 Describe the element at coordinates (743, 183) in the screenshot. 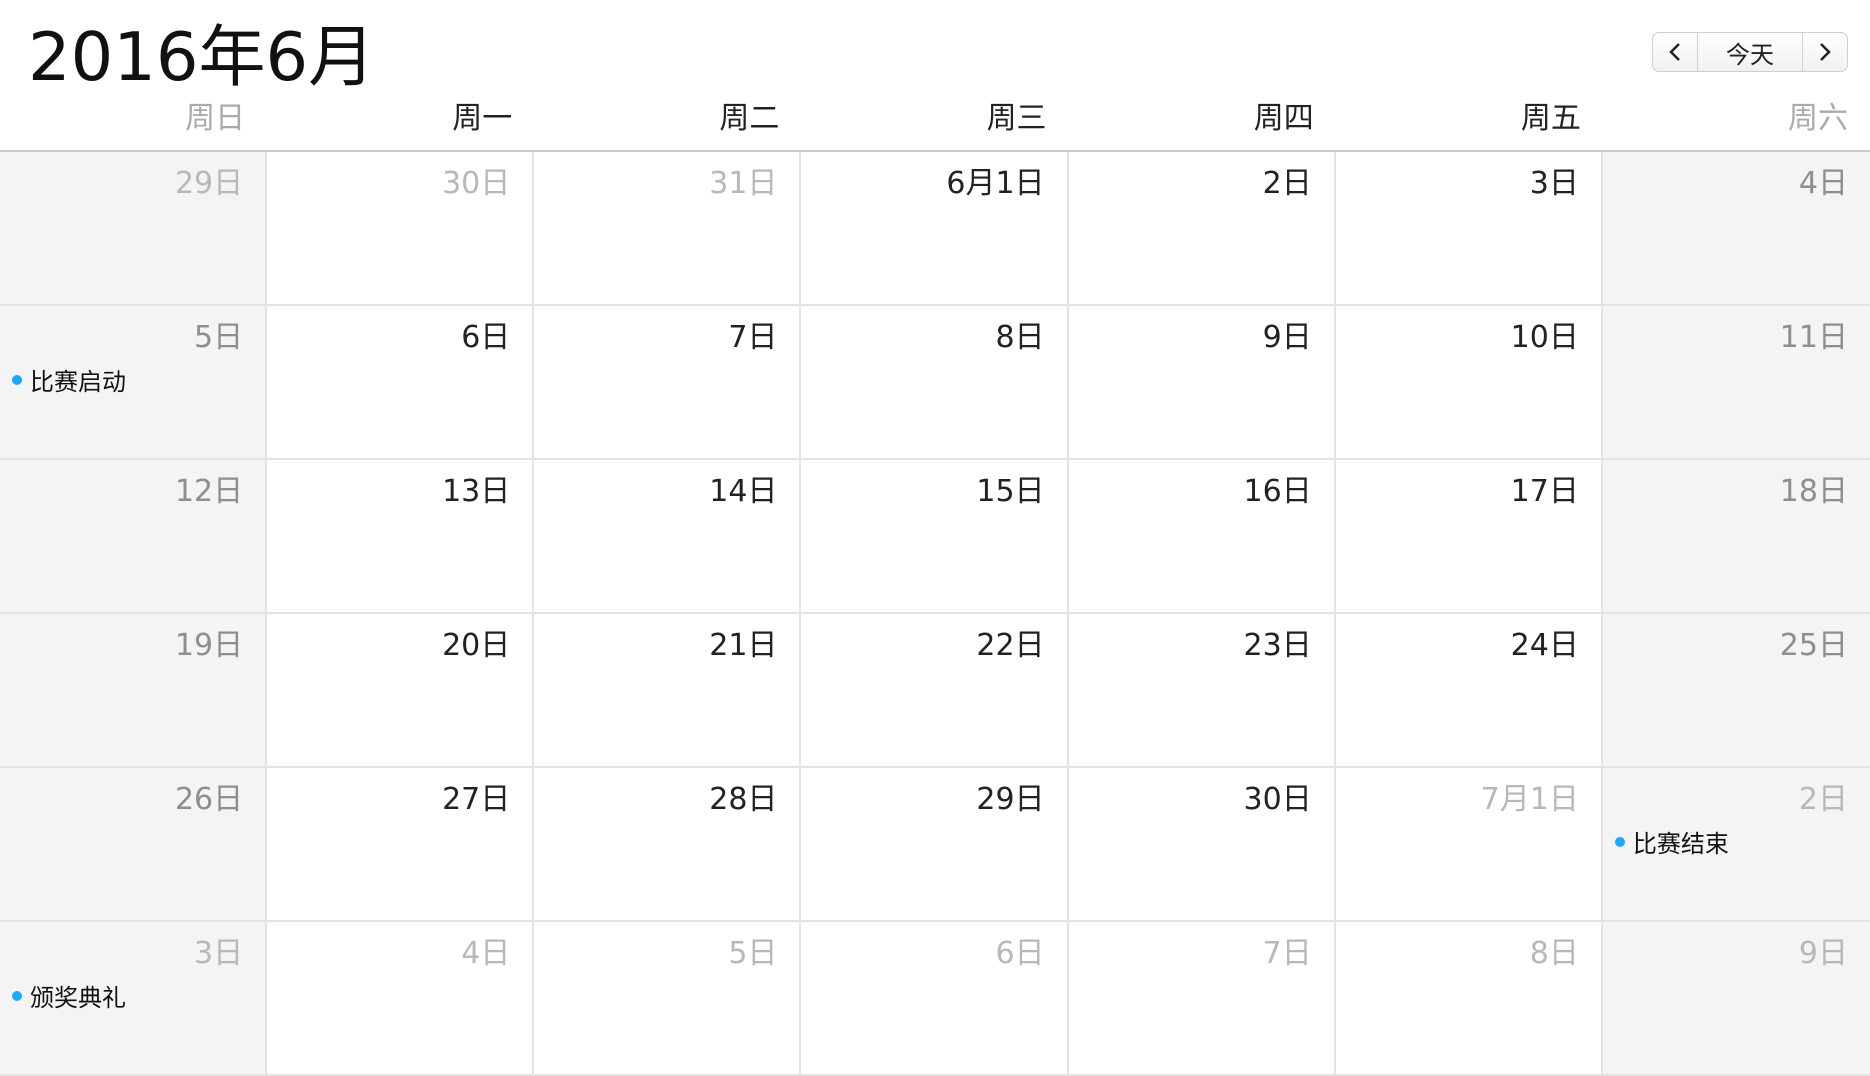

I see `day-number: 31日` at that location.